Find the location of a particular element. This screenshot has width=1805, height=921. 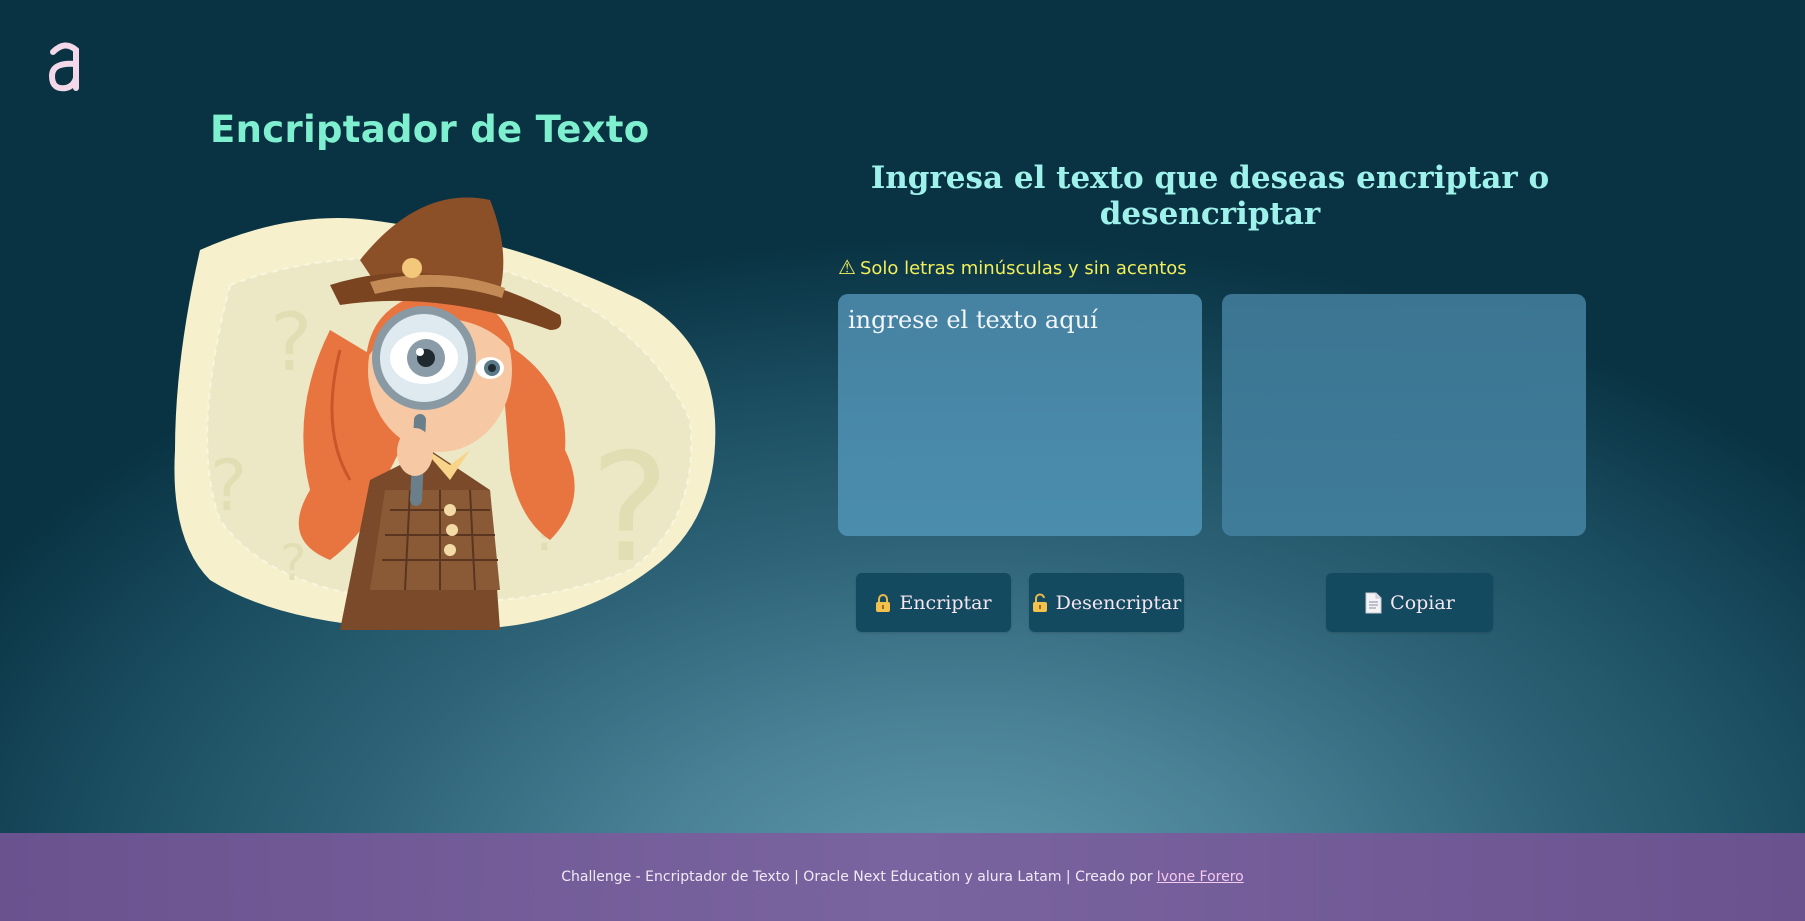

encrypt-button-label: Encriptar is located at coordinates (945, 602).